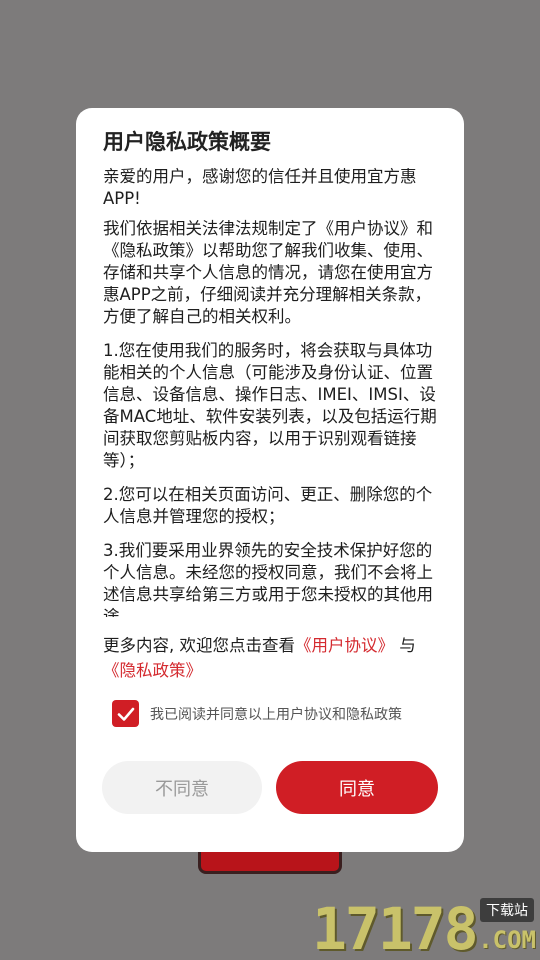  Describe the element at coordinates (268, 505) in the screenshot. I see `policy-paragraph: 2.您可以在相关页面访问、更正、删除您的个人信息并管理您的授权；` at that location.